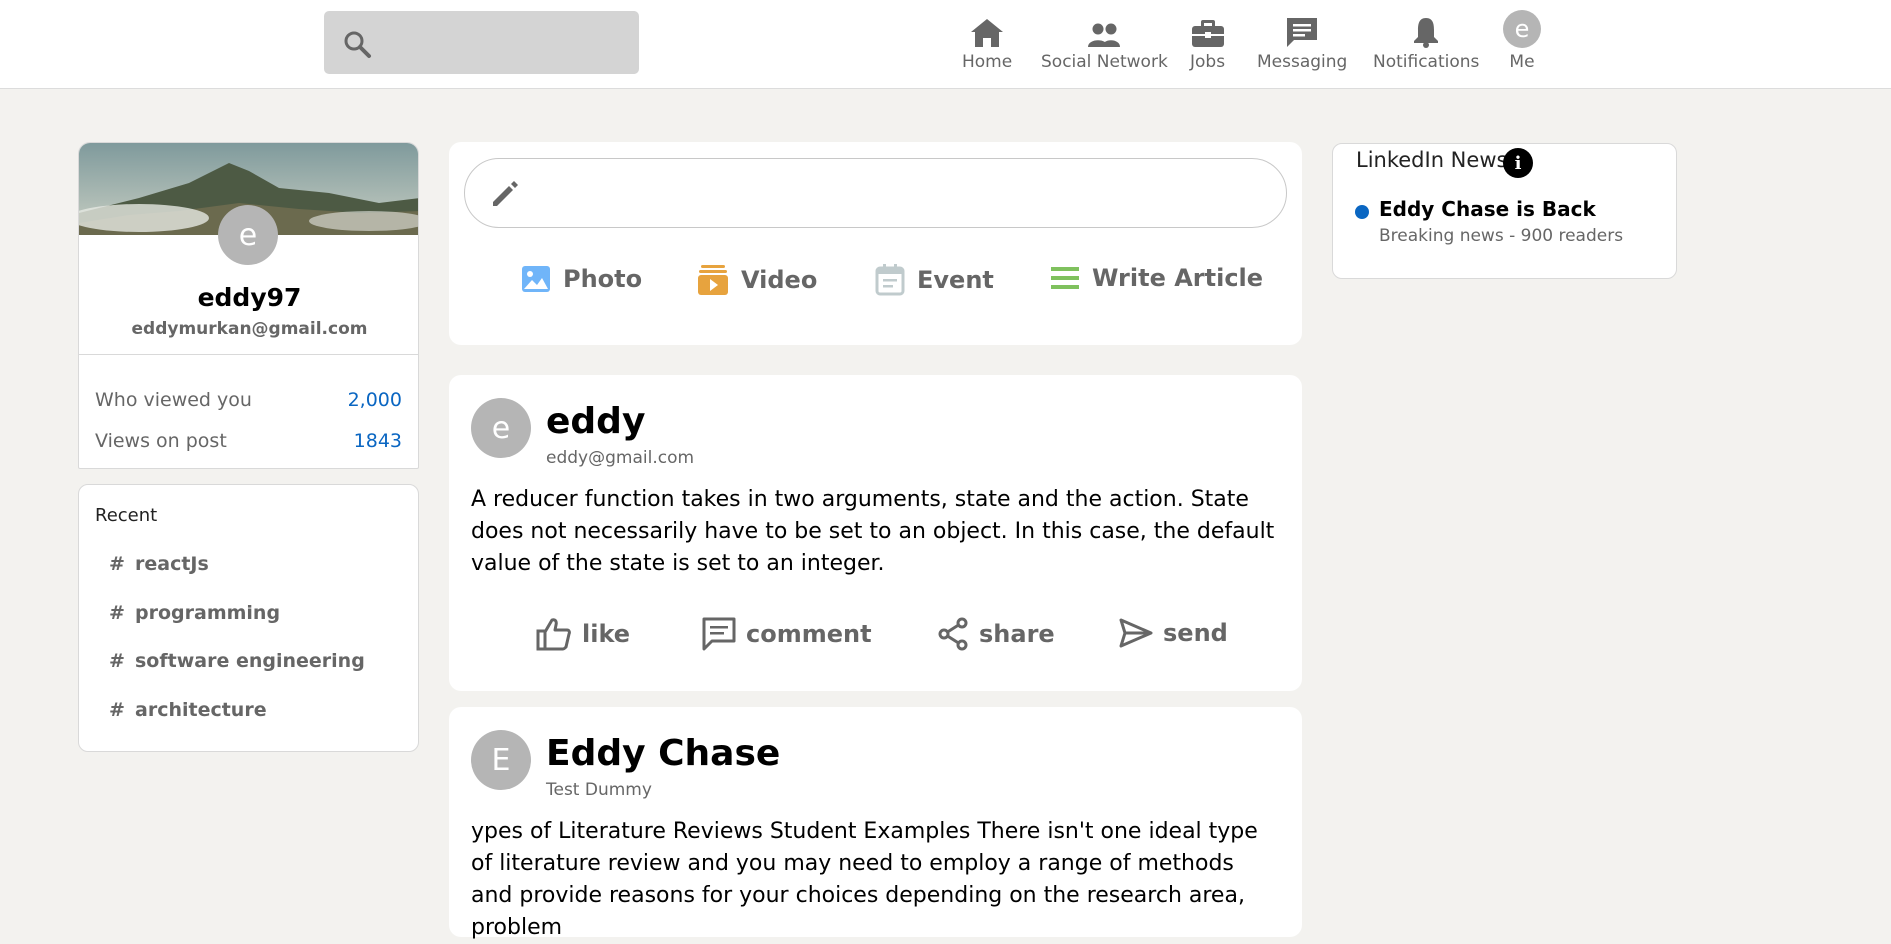  What do you see at coordinates (1195, 633) in the screenshot?
I see `send-label: send` at bounding box center [1195, 633].